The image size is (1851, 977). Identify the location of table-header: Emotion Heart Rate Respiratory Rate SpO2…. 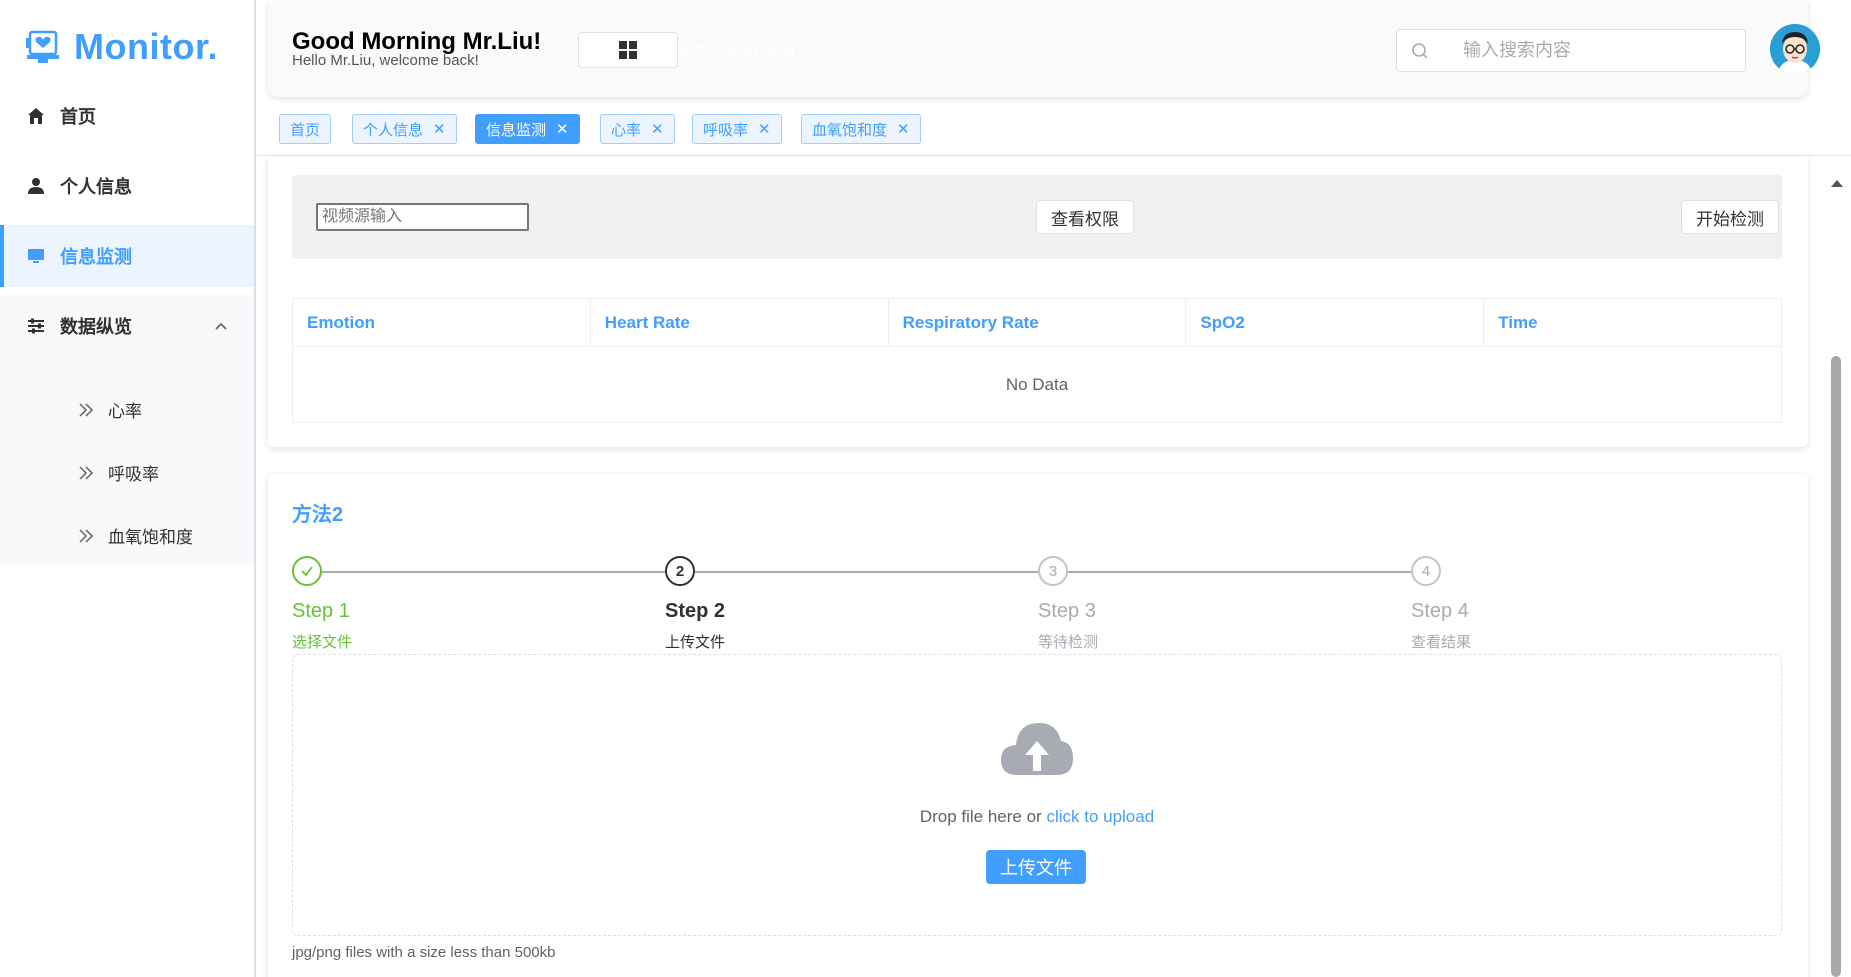
(1037, 323).